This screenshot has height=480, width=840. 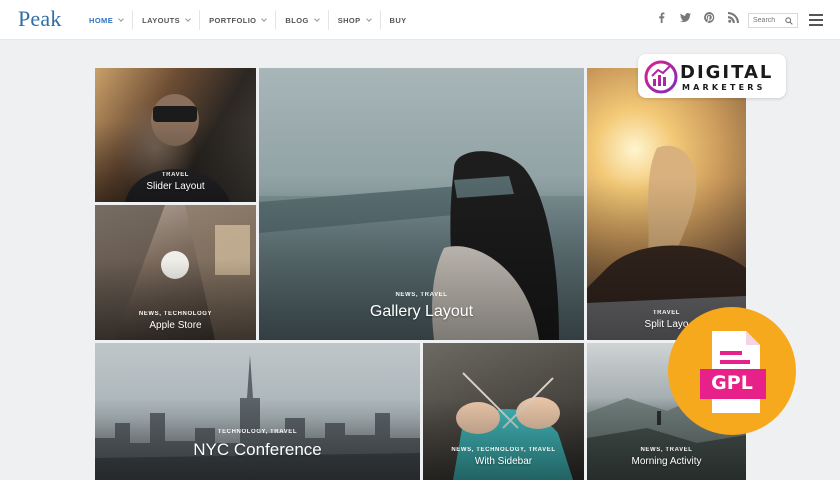 What do you see at coordinates (421, 312) in the screenshot?
I see `tile-title: Gallery Layout` at bounding box center [421, 312].